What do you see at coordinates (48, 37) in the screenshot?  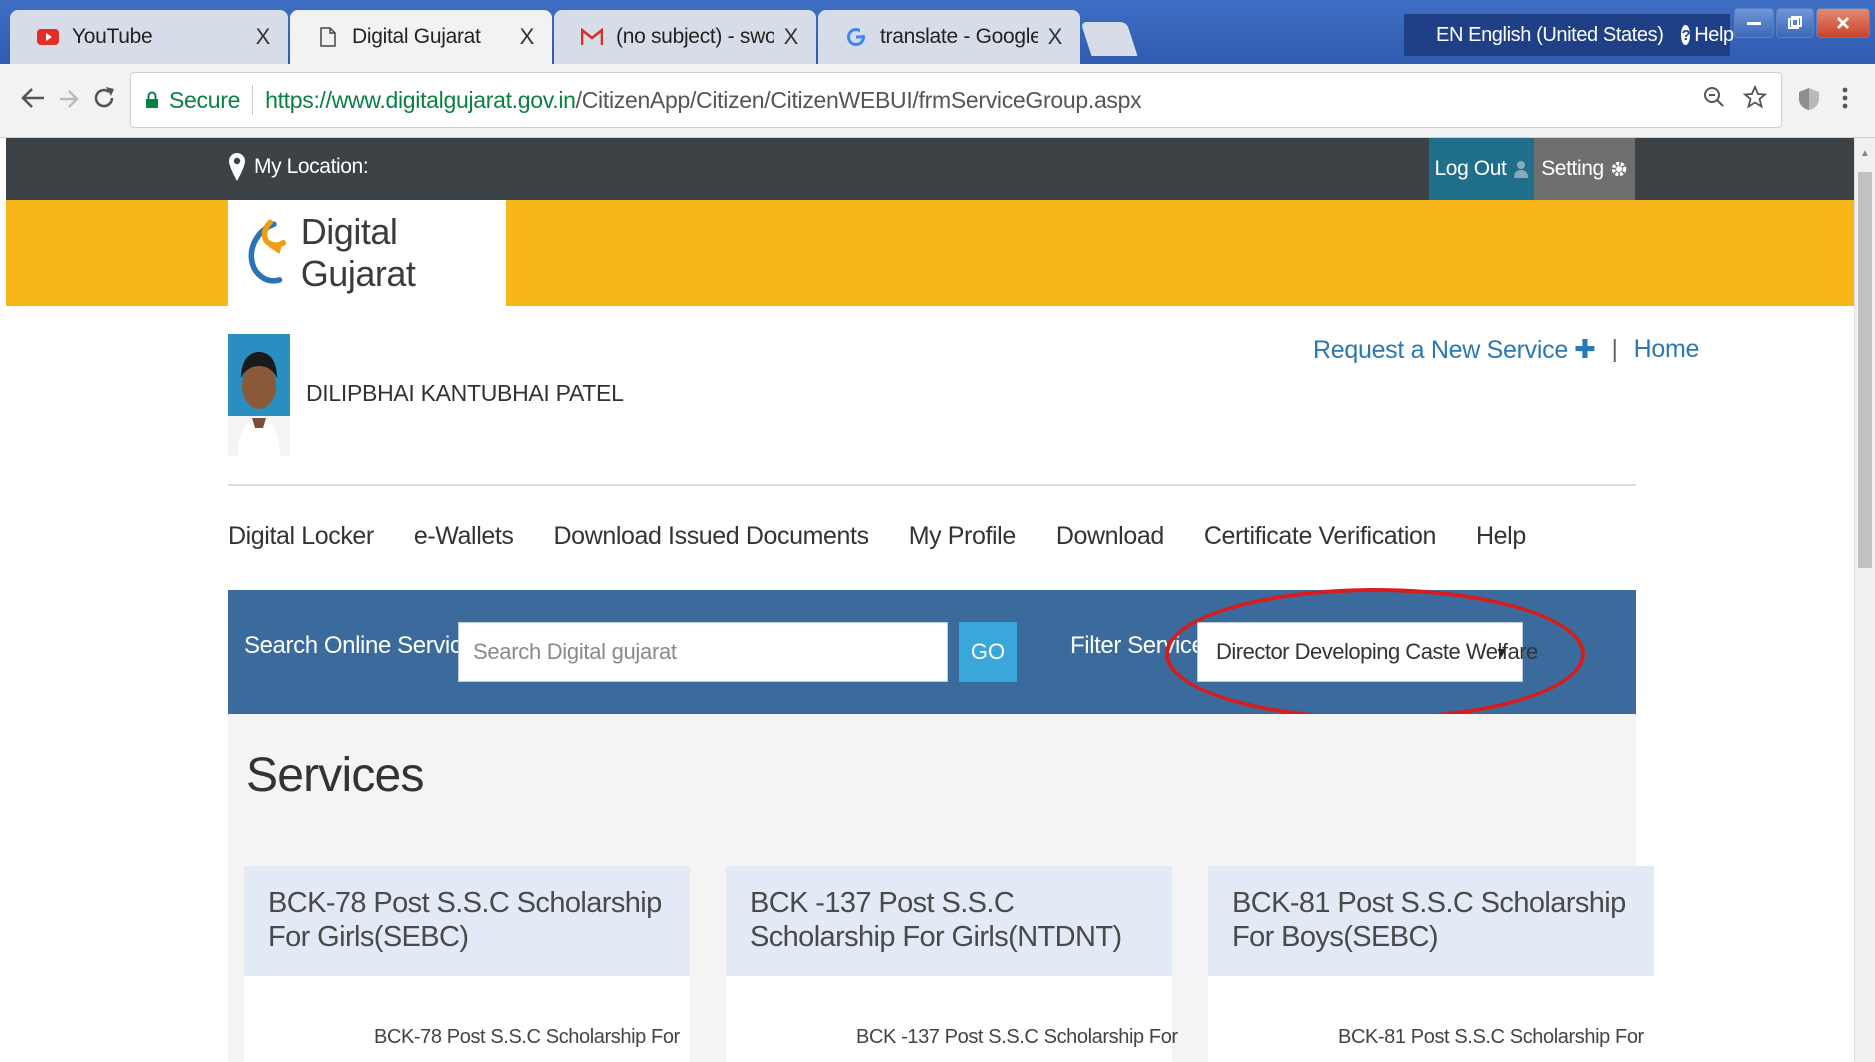 I see `youtube-icon` at bounding box center [48, 37].